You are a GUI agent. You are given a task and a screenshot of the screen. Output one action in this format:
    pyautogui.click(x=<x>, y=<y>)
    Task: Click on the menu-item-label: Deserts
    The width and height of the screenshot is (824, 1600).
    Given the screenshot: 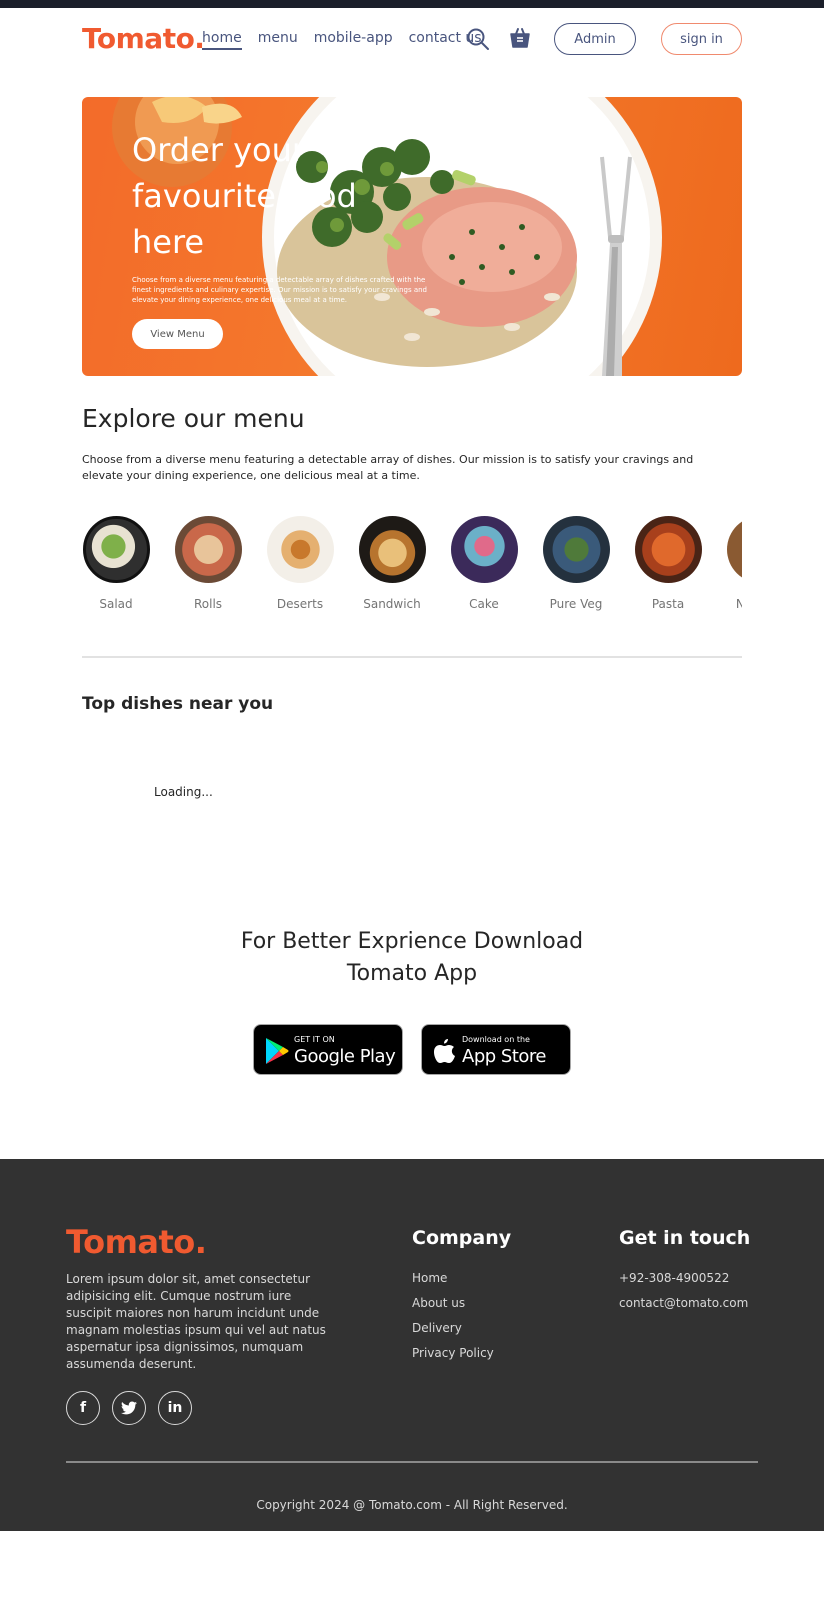 What is the action you would take?
    pyautogui.click(x=300, y=604)
    